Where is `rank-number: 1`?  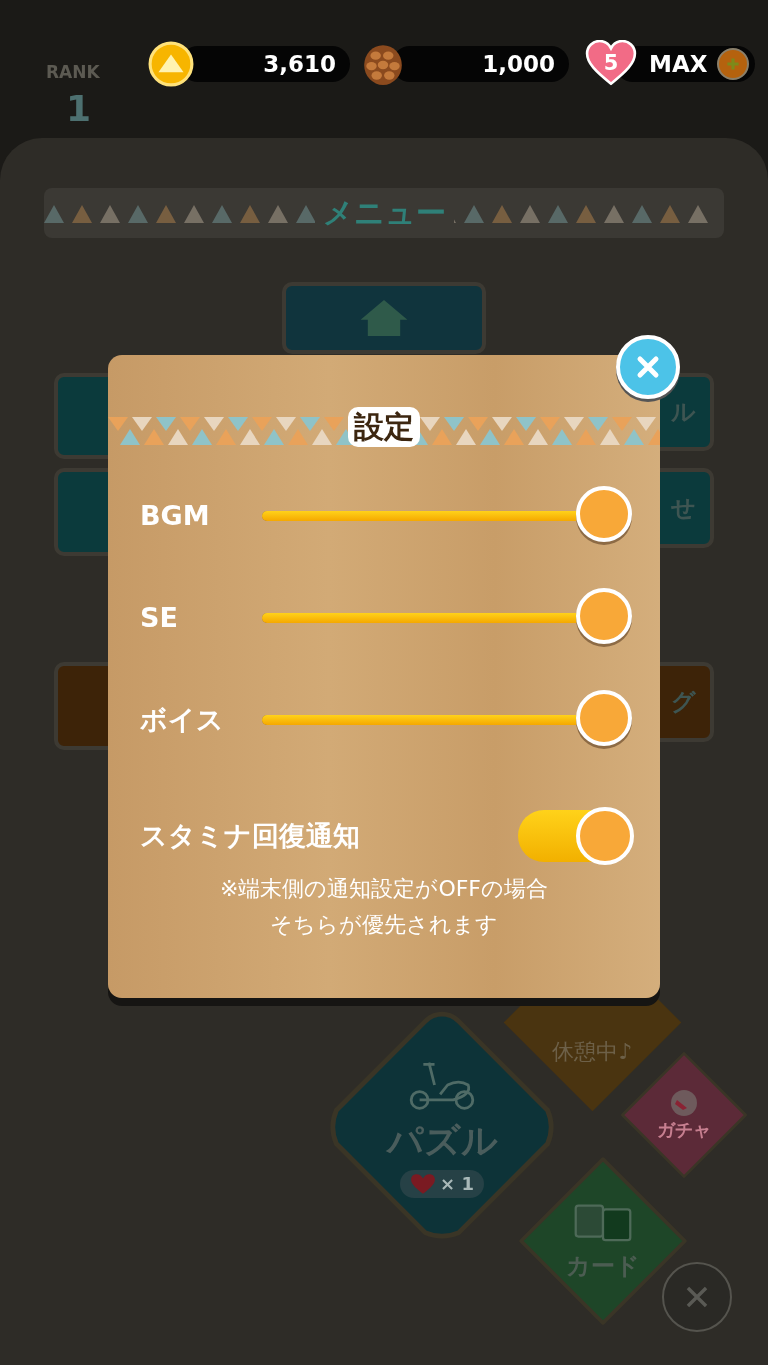
rank-number: 1 is located at coordinates (79, 108).